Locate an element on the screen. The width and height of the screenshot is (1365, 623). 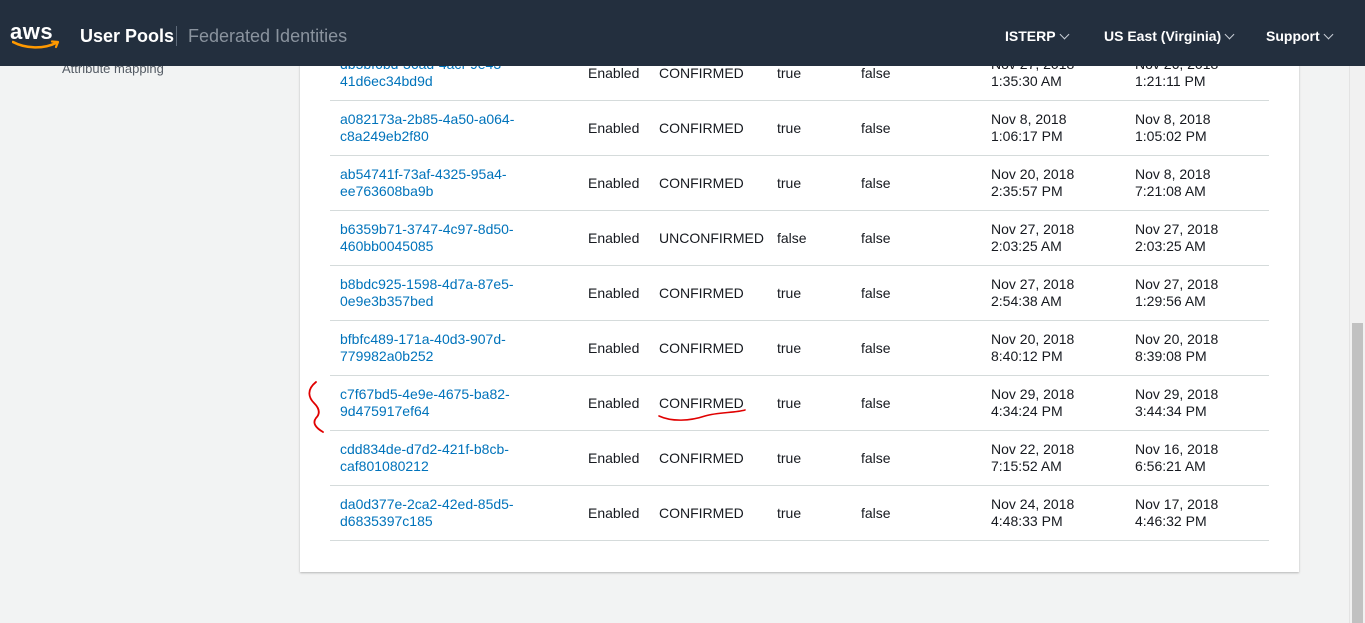
updated-cell-text: Nov 22, 2018 is located at coordinates (1033, 449).